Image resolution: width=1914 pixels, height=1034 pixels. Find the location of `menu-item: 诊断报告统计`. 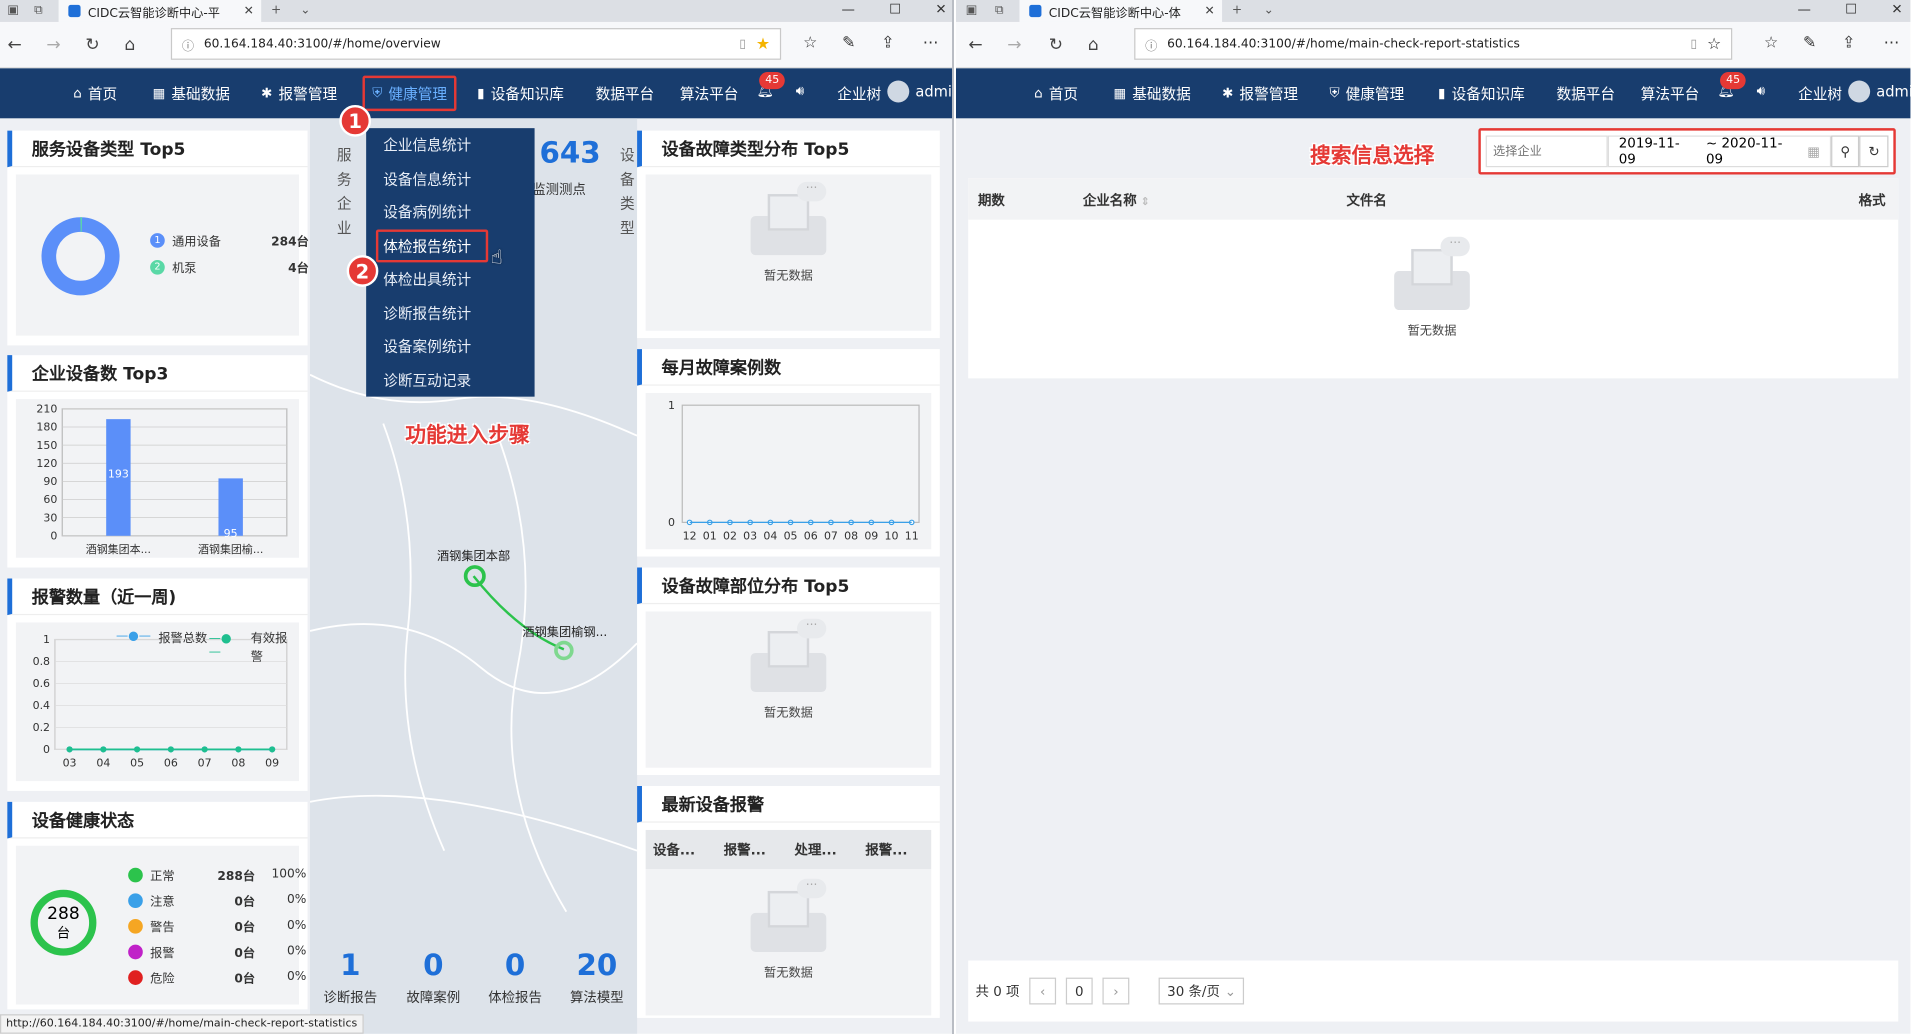

menu-item: 诊断报告统计 is located at coordinates (450, 313).